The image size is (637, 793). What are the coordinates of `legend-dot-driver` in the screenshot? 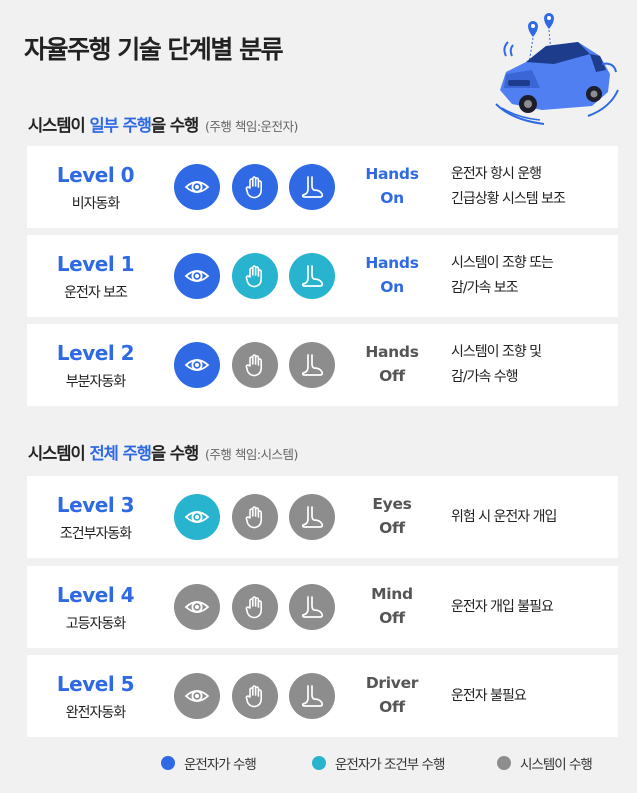 It's located at (168, 763).